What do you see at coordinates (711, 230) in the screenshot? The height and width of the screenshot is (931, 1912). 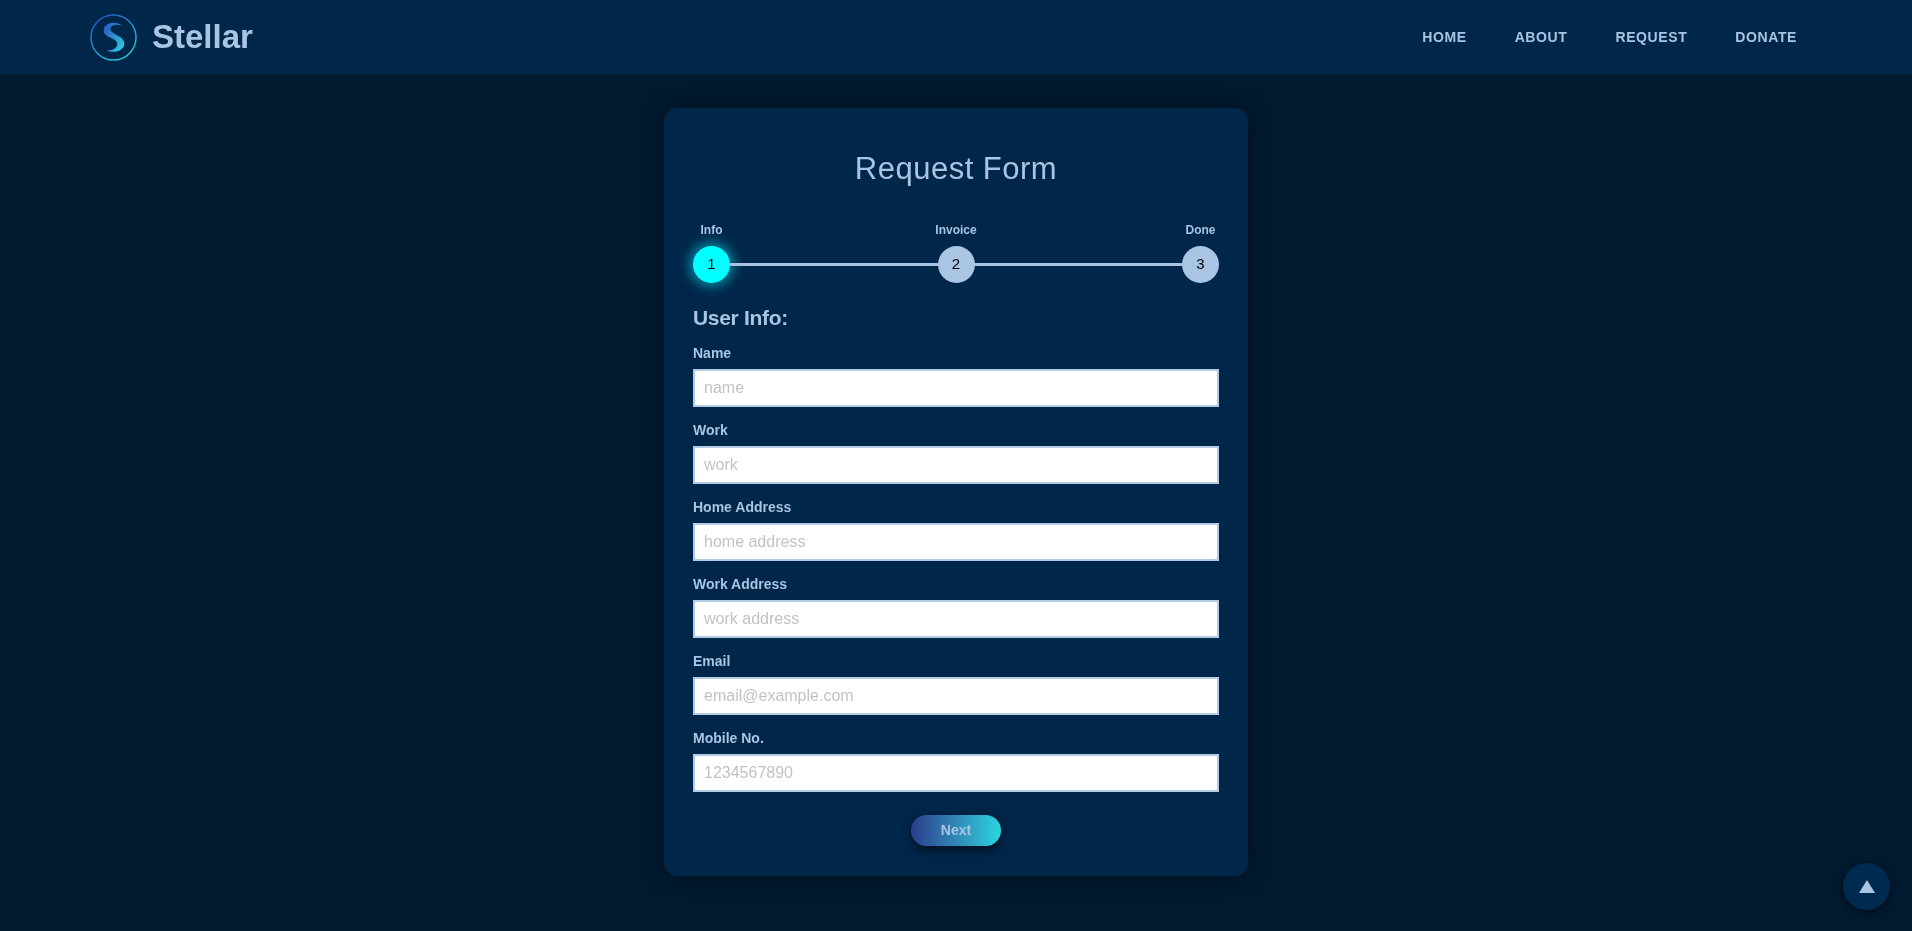 I see `step-label: Info` at bounding box center [711, 230].